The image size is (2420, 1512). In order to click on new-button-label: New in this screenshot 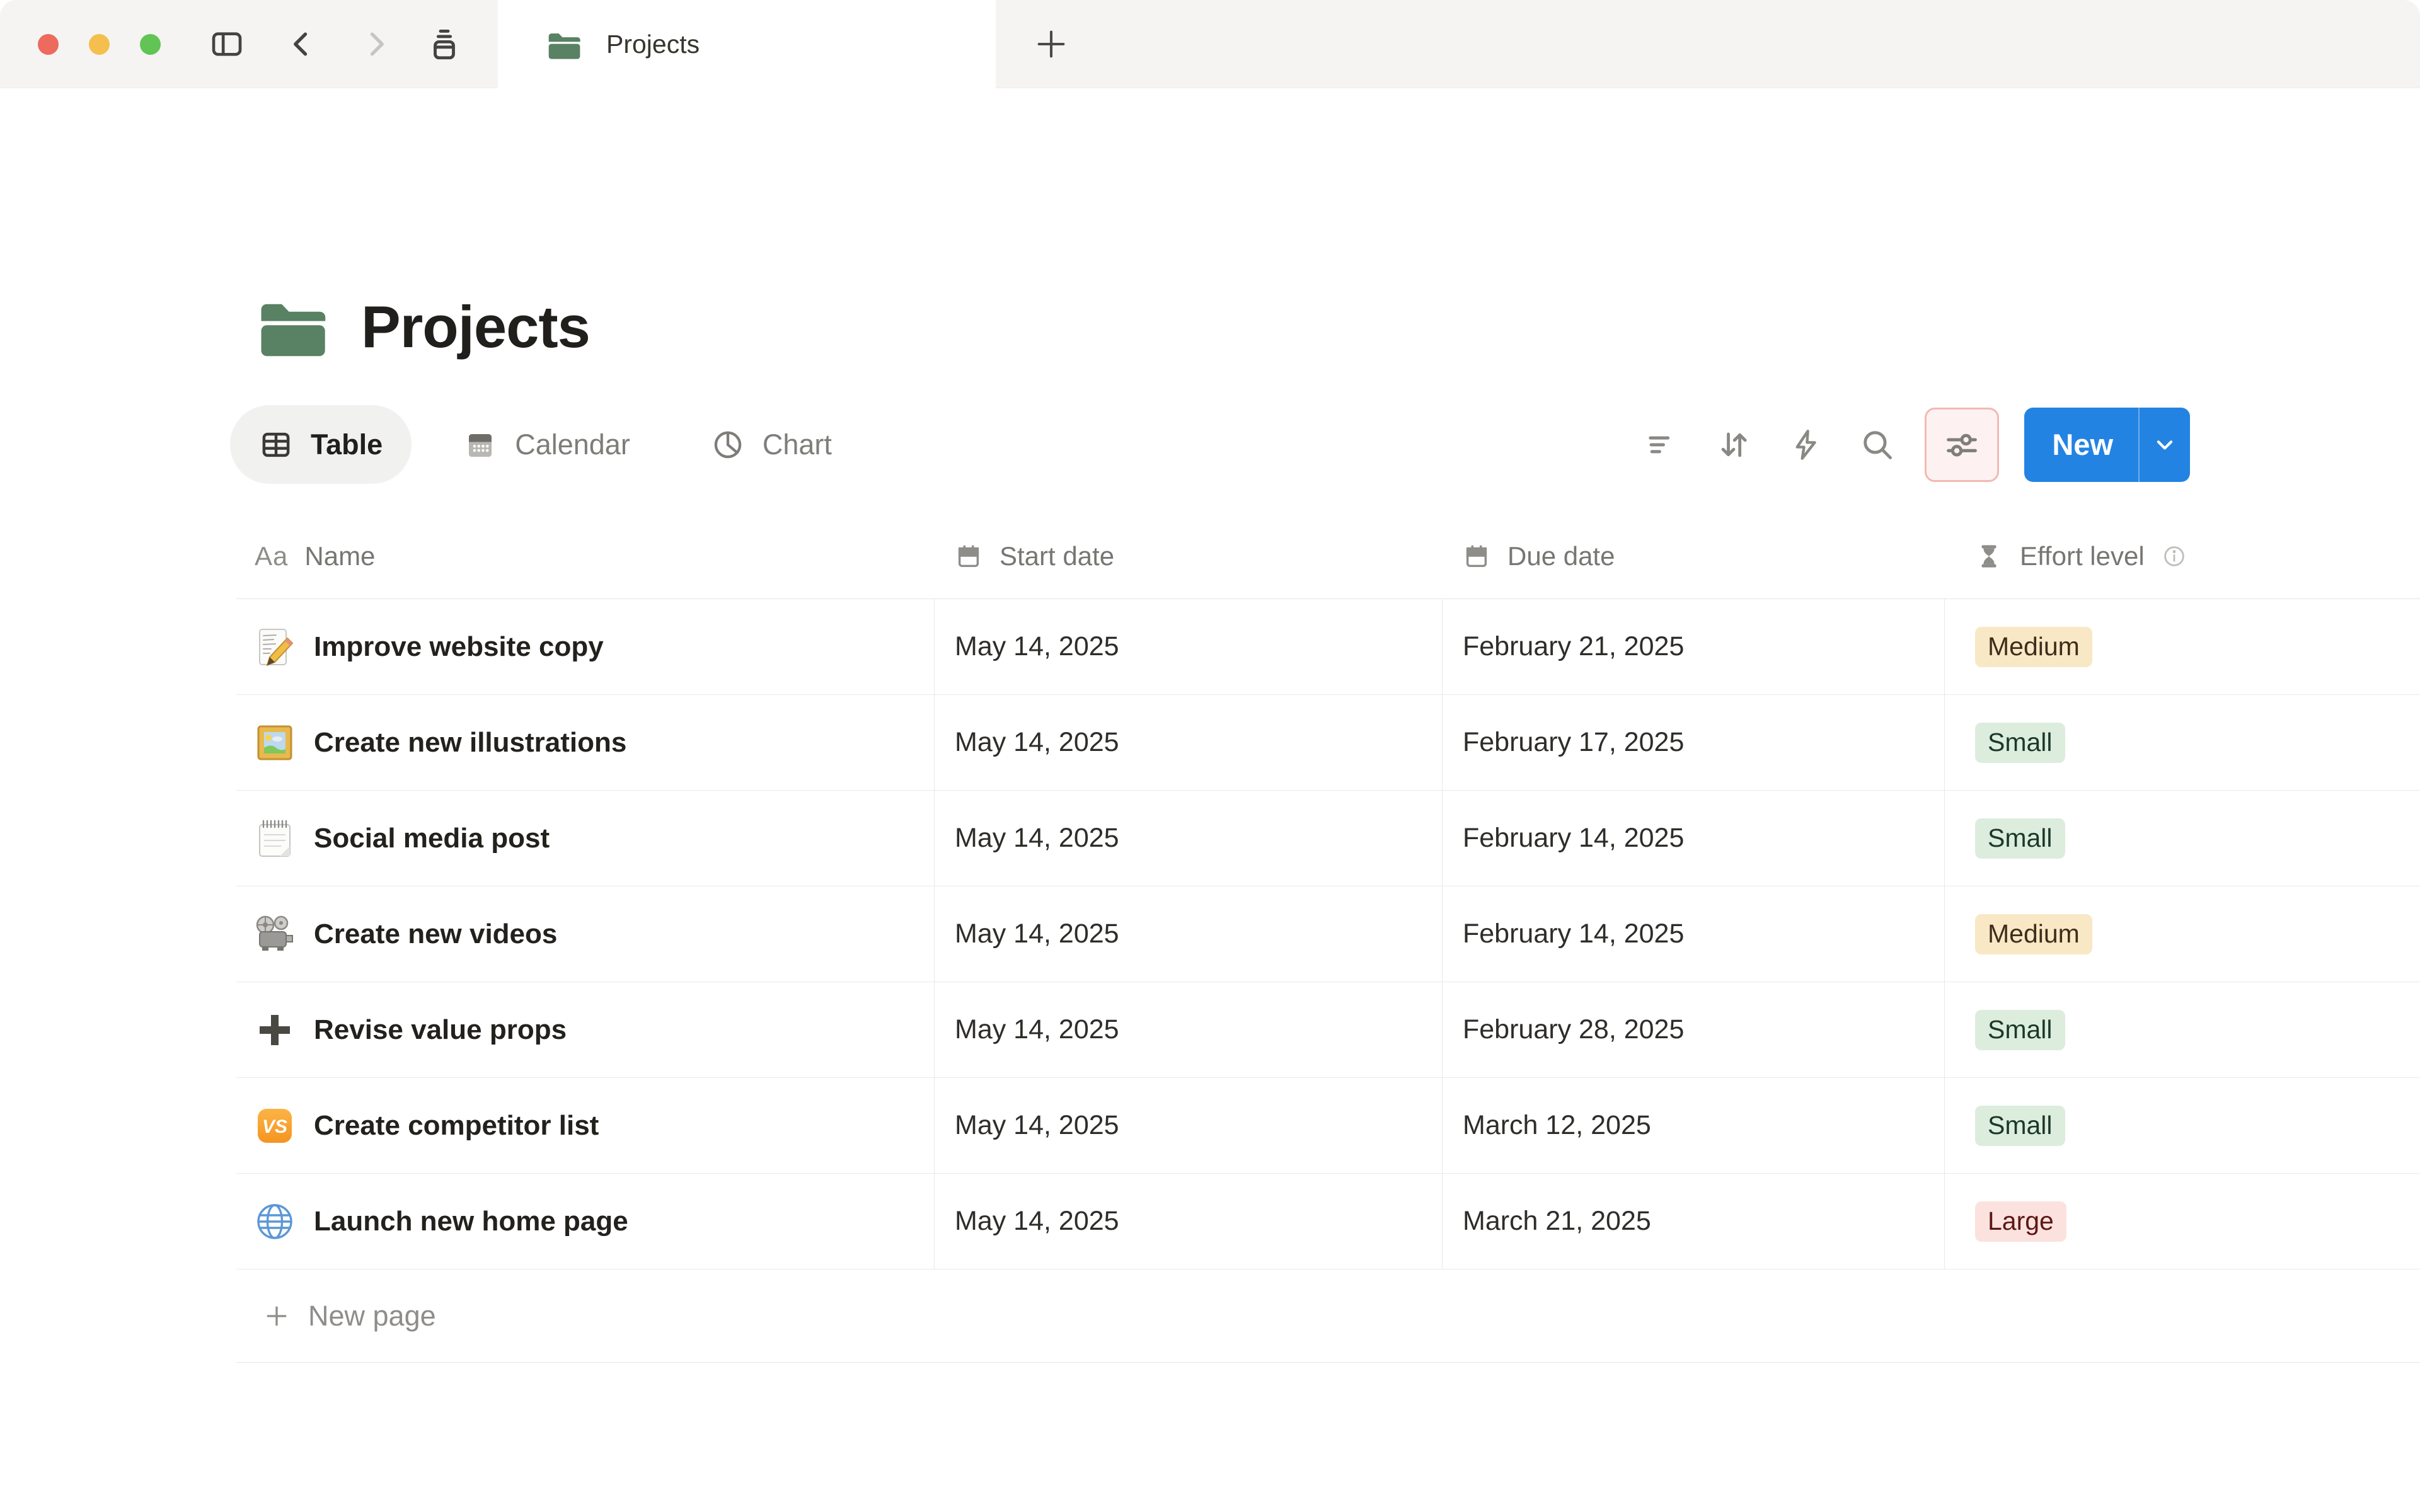, I will do `click(2083, 444)`.